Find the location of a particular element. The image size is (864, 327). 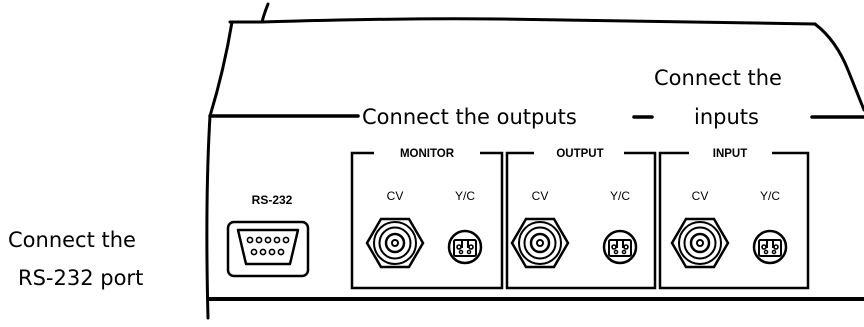

input-yc-label: Y/C is located at coordinates (770, 196).